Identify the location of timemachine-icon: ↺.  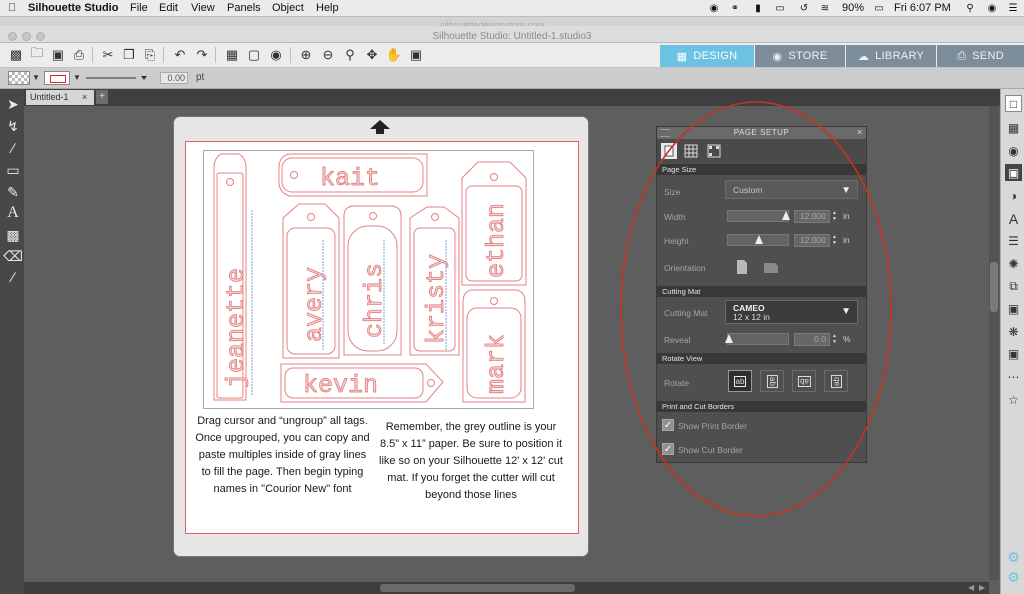
(804, 8).